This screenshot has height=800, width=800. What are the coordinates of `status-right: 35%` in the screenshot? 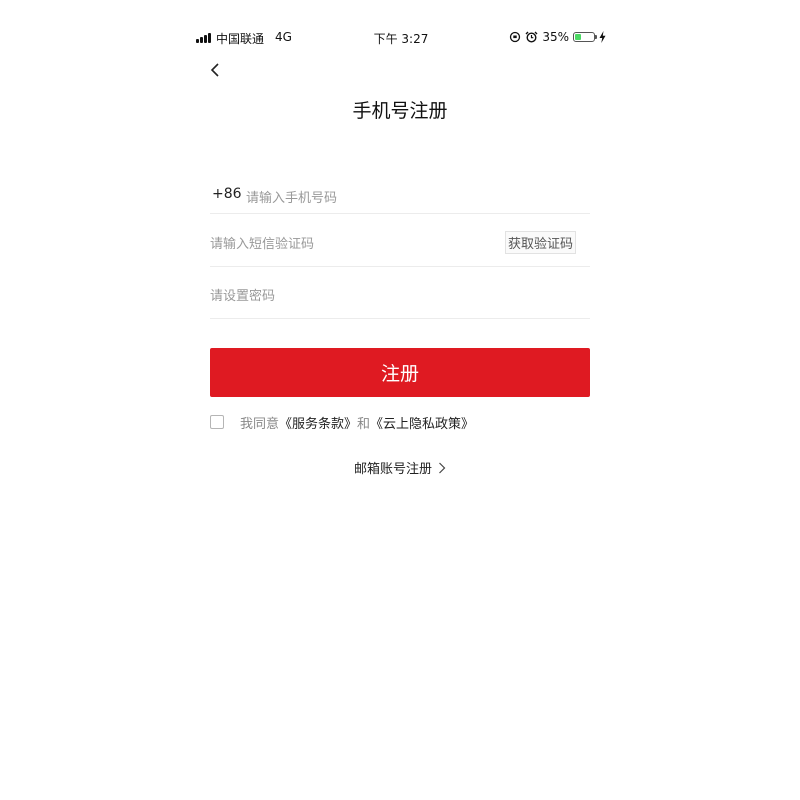 It's located at (557, 37).